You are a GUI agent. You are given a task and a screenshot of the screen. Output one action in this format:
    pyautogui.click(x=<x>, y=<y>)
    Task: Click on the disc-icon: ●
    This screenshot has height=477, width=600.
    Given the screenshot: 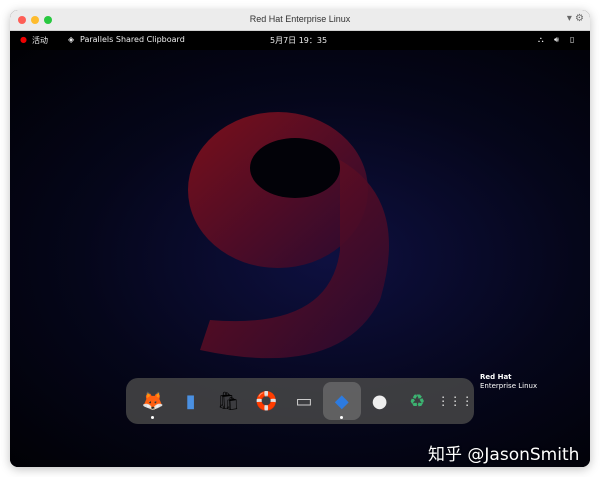 What is the action you would take?
    pyautogui.click(x=380, y=401)
    